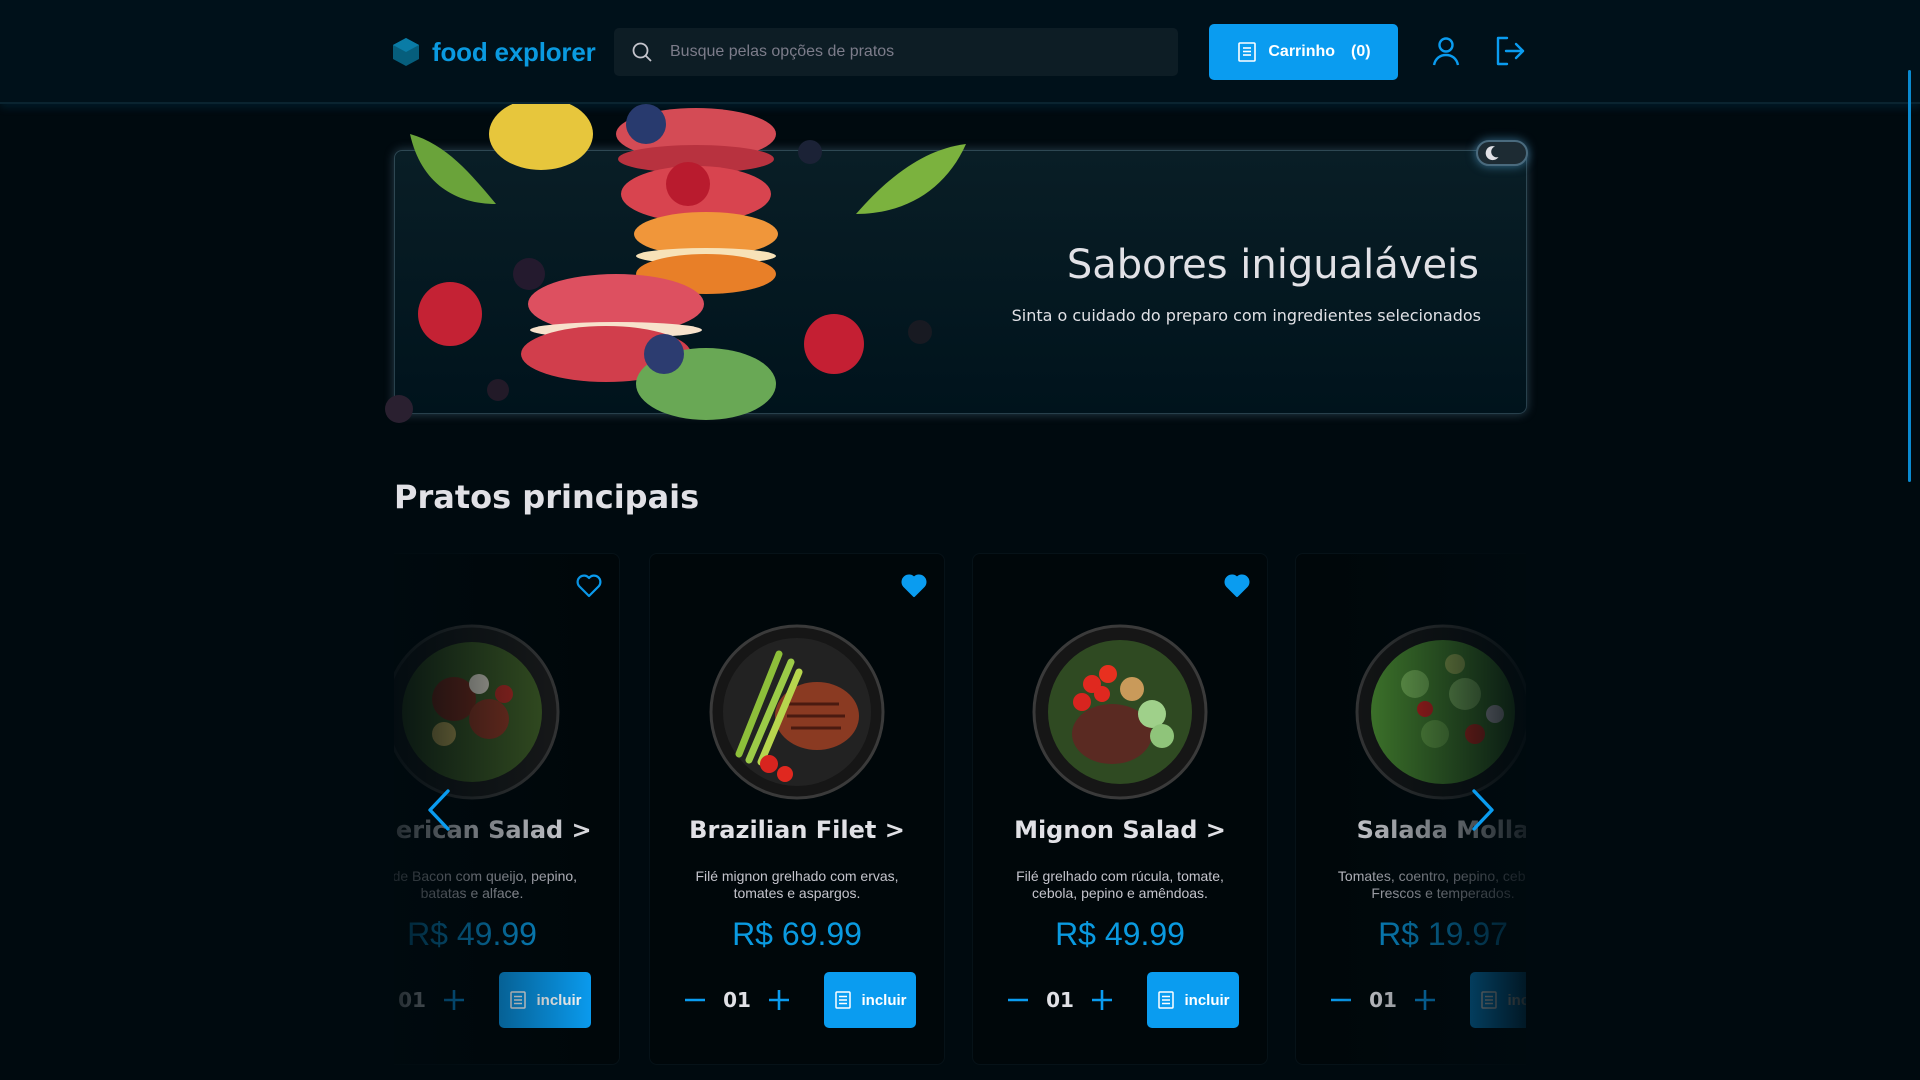 The image size is (1920, 1080). Describe the element at coordinates (910, 52) in the screenshot. I see `search-input` at that location.